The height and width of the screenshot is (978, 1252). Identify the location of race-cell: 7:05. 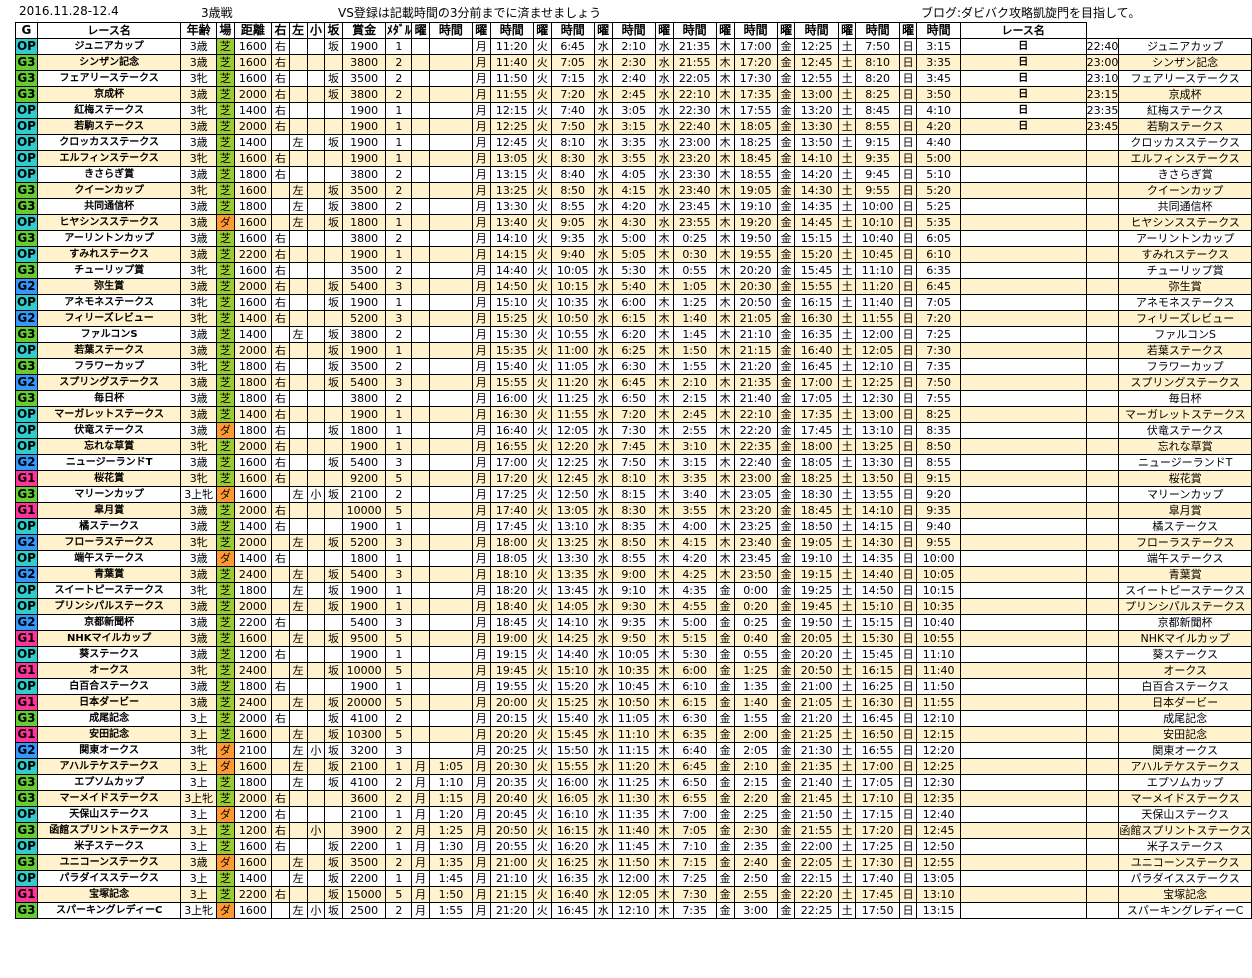
(938, 302).